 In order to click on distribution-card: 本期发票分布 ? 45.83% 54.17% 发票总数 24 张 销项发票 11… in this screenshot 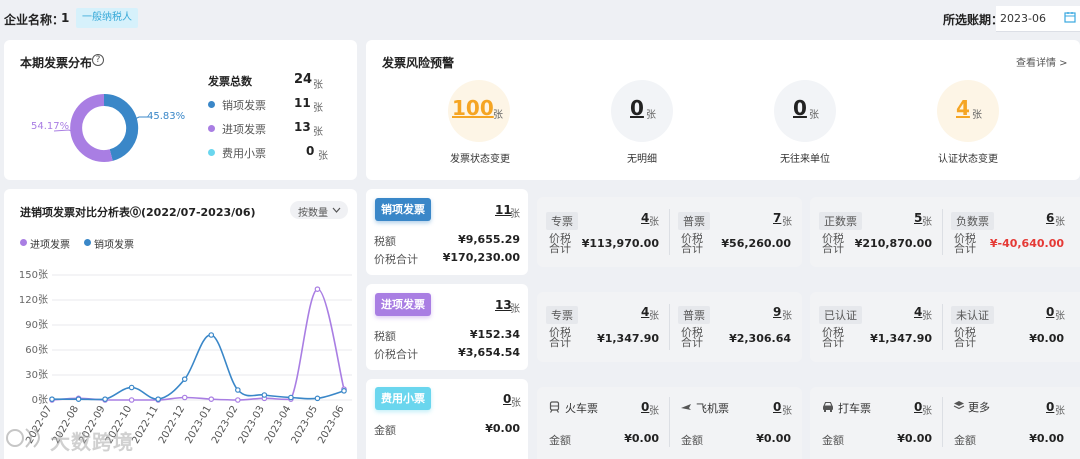, I will do `click(180, 110)`.